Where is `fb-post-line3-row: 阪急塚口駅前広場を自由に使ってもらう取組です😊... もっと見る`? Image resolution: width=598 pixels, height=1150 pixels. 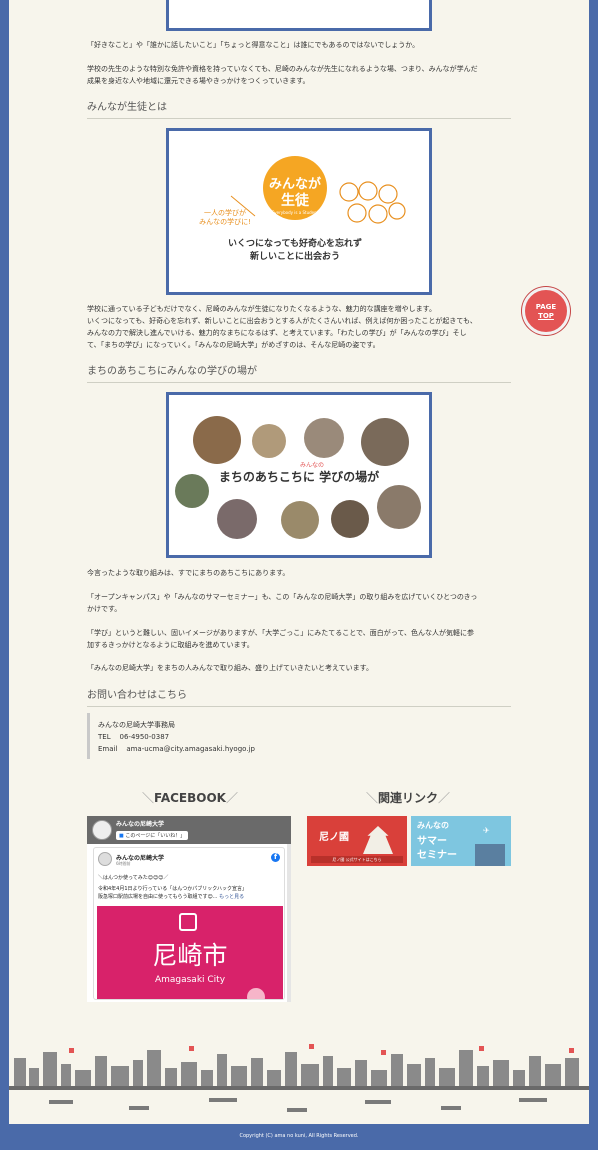
fb-post-line3-row: 阪急塚口駅前広場を自由に使ってもらう取組です😊... もっと見る is located at coordinates (171, 896).